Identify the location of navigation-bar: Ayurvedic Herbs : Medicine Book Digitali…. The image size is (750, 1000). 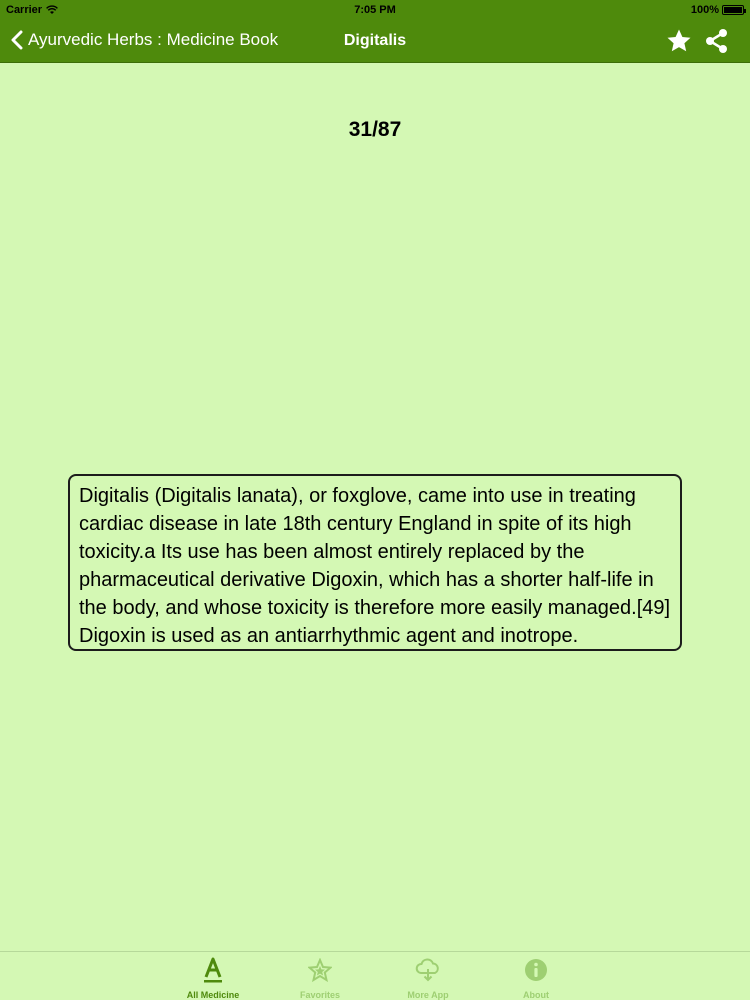
(375, 41).